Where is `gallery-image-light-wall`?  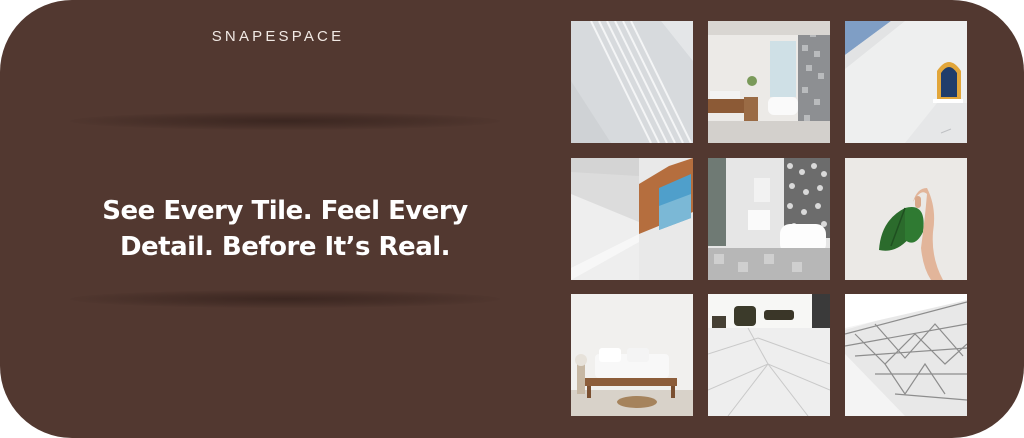
gallery-image-light-wall is located at coordinates (632, 82).